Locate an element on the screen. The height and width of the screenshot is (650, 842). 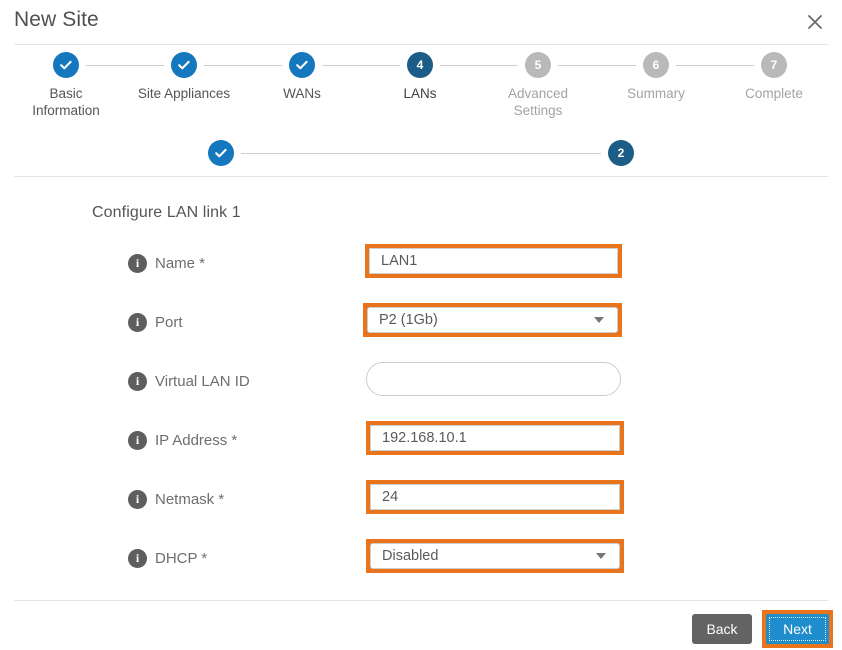
ip-address-input: 192.168.10.1 is located at coordinates (495, 438).